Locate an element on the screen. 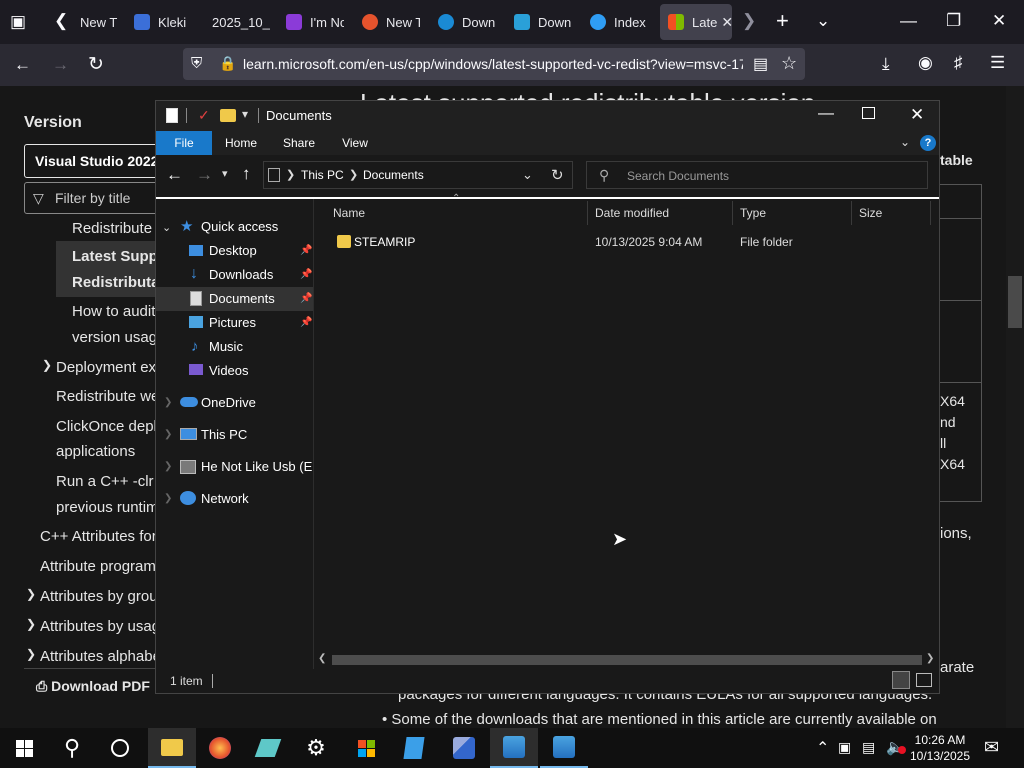 Image resolution: width=1024 pixels, height=768 pixels. tab-home: Home is located at coordinates (241, 143).